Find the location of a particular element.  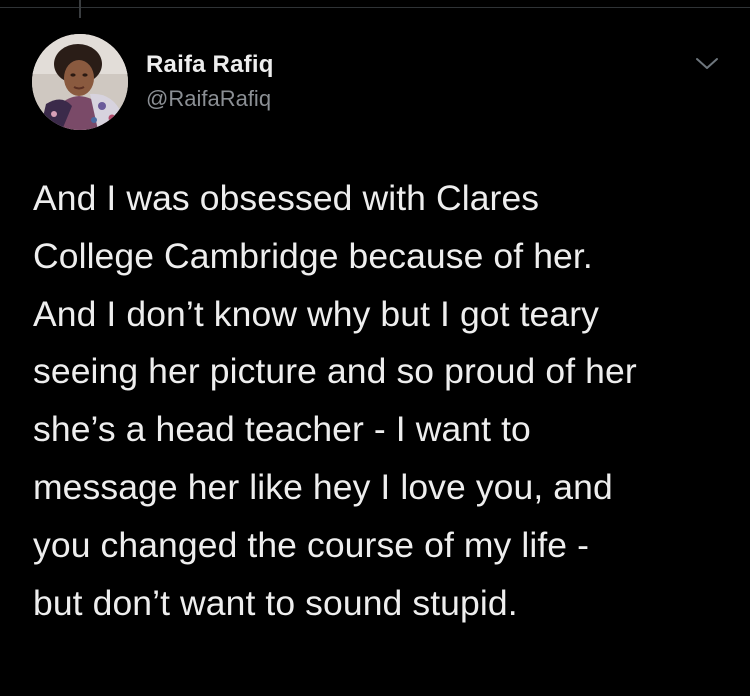

chevron-down-icon is located at coordinates (707, 63).